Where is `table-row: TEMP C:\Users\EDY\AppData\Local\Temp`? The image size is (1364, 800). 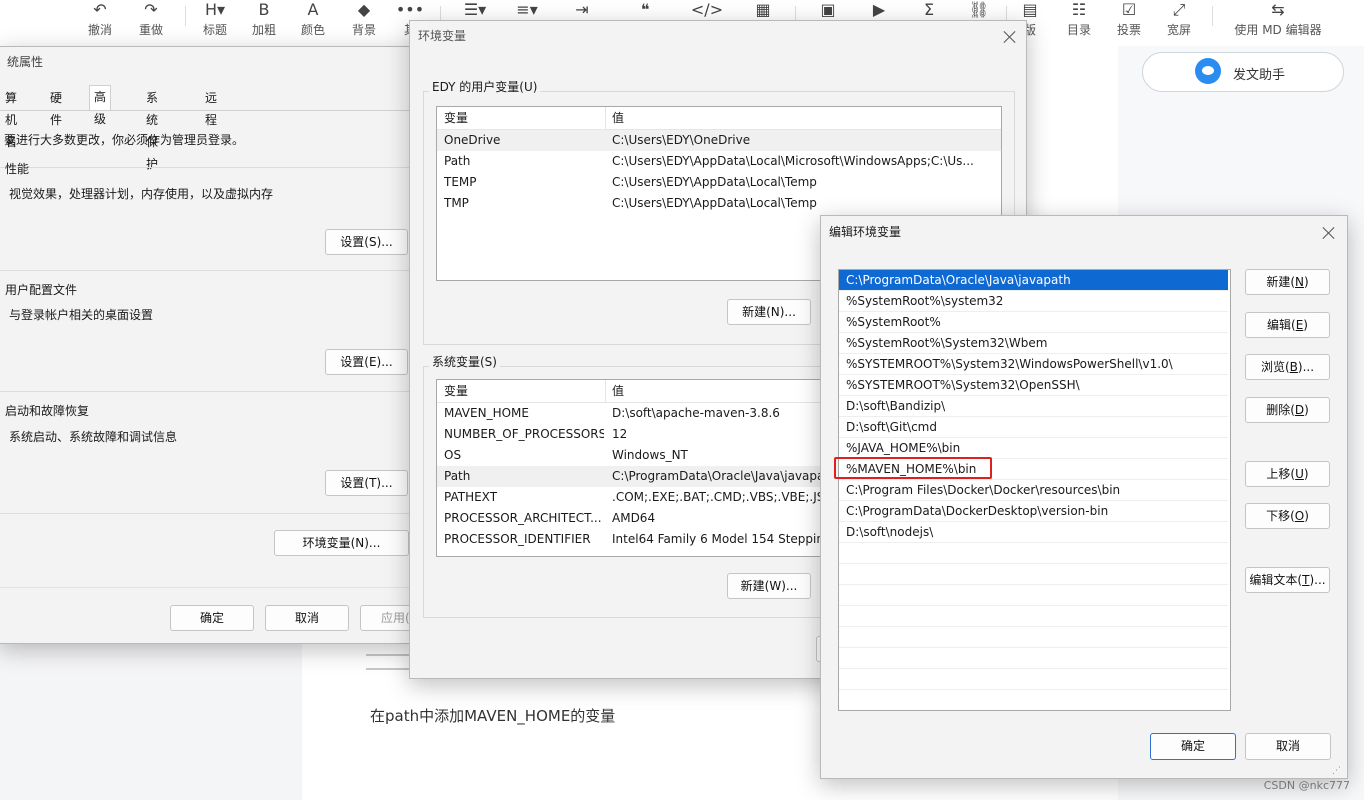 table-row: TEMP C:\Users\EDY\AppData\Local\Temp is located at coordinates (719, 182).